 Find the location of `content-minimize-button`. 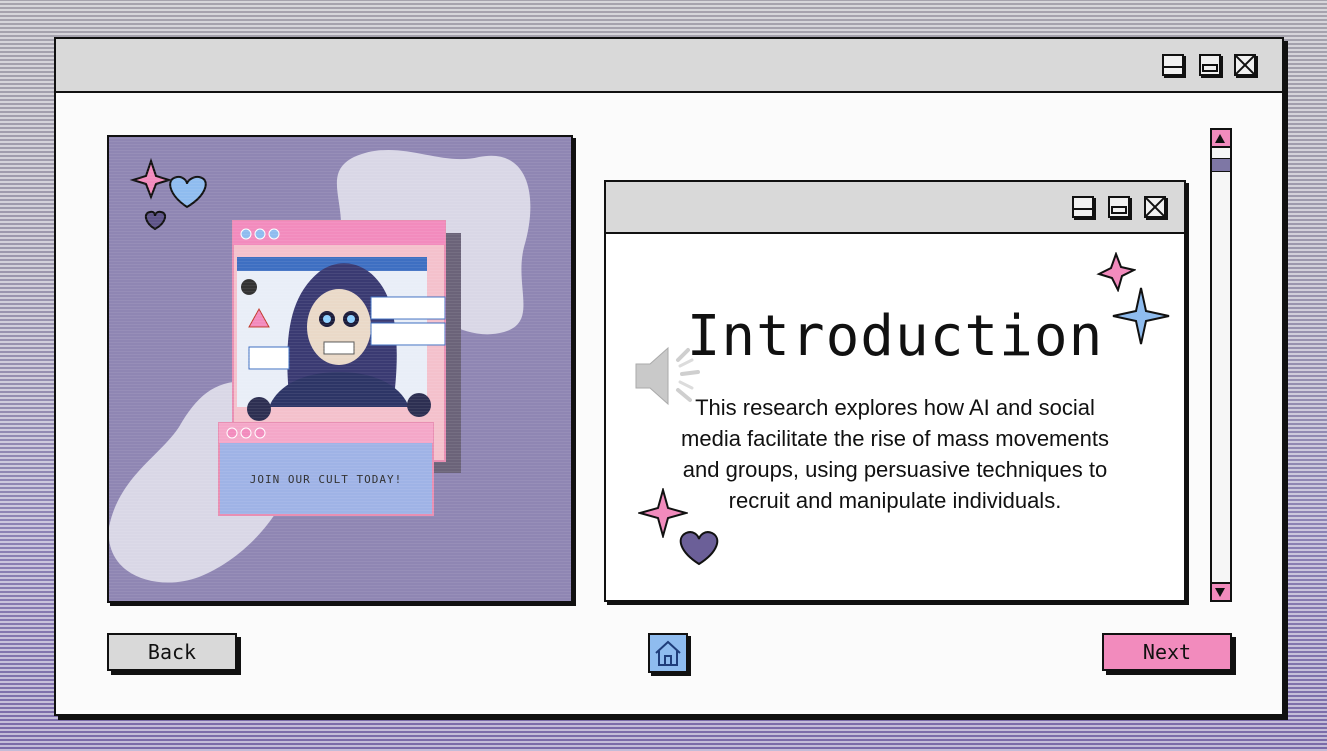

content-minimize-button is located at coordinates (1083, 207).